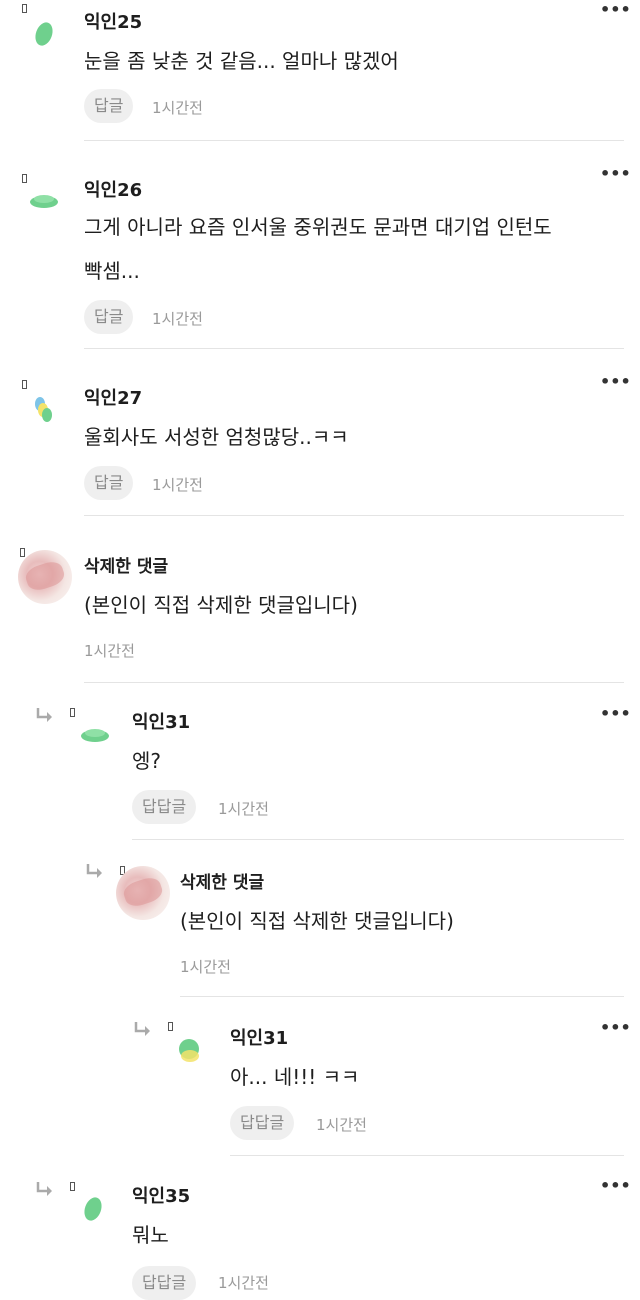 Image resolution: width=640 pixels, height=1300 pixels. I want to click on comment-item: 삭제한 댓글 (본인이 직접 삭제한 댓글입니다) 1시간전, so click(320, 600).